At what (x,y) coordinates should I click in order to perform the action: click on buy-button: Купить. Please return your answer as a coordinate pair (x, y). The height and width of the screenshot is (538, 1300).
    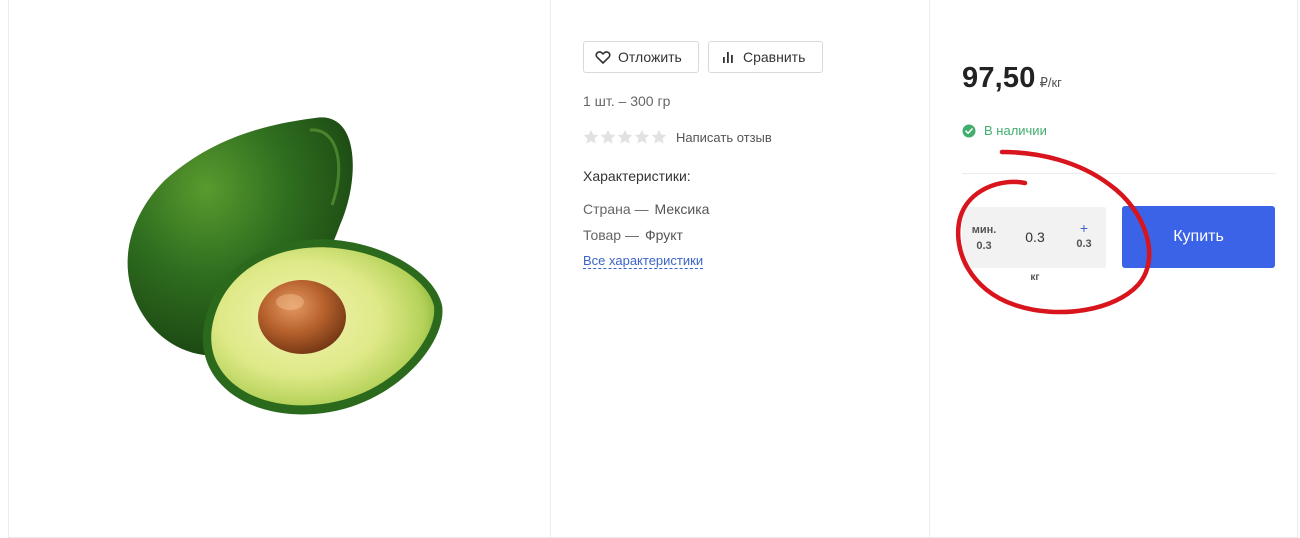
    Looking at the image, I should click on (1198, 237).